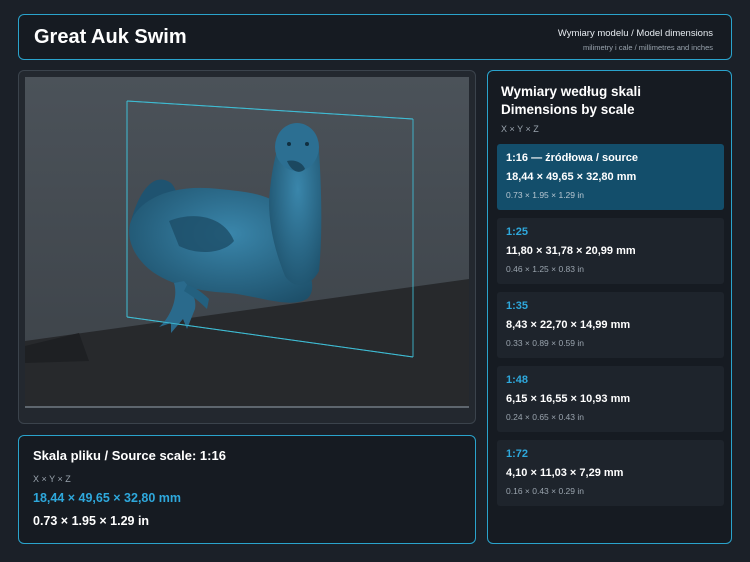  Describe the element at coordinates (520, 129) in the screenshot. I see `scales-axes-label: X × Y × Z` at that location.